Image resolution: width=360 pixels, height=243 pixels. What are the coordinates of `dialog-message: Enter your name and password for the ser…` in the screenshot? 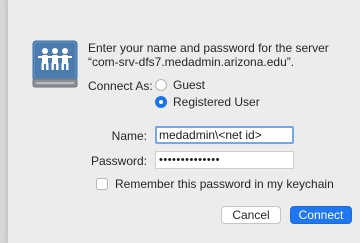 It's located at (208, 55).